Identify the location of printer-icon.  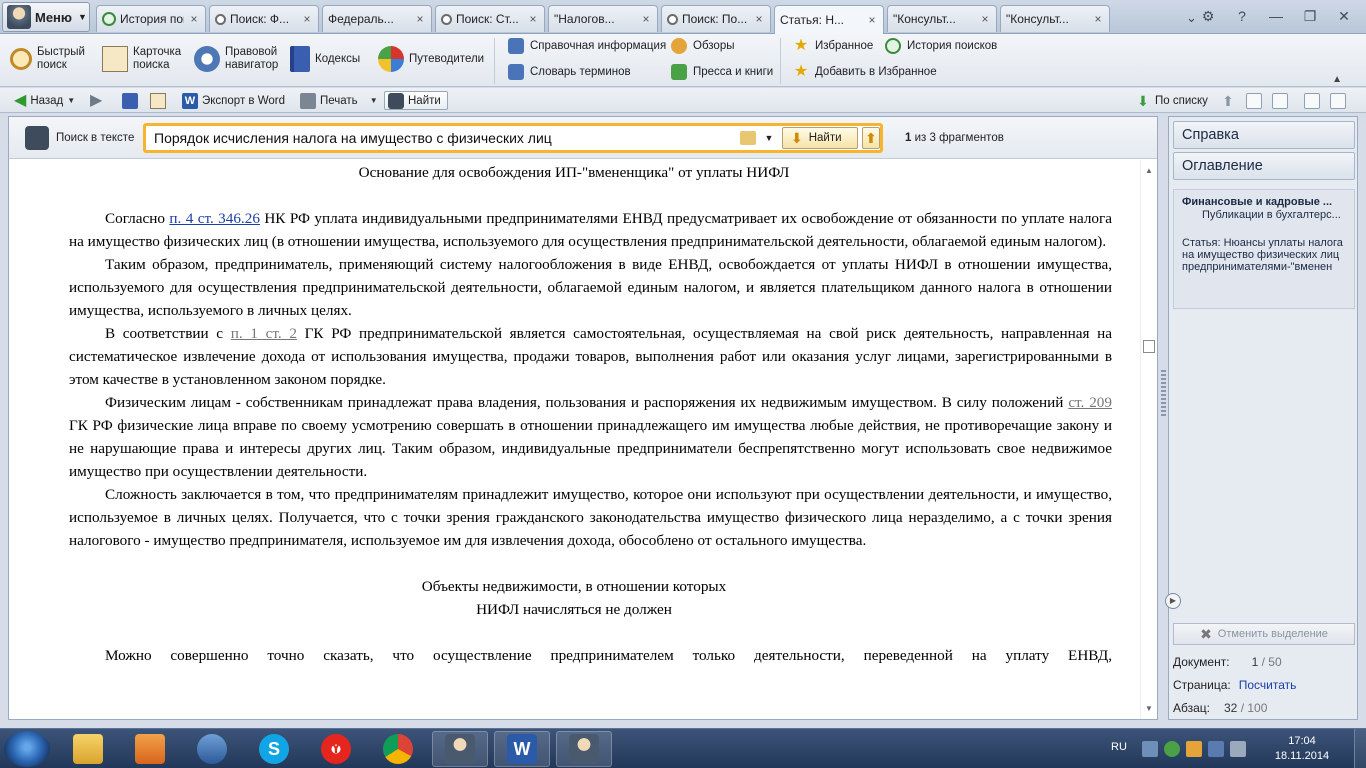
(308, 100).